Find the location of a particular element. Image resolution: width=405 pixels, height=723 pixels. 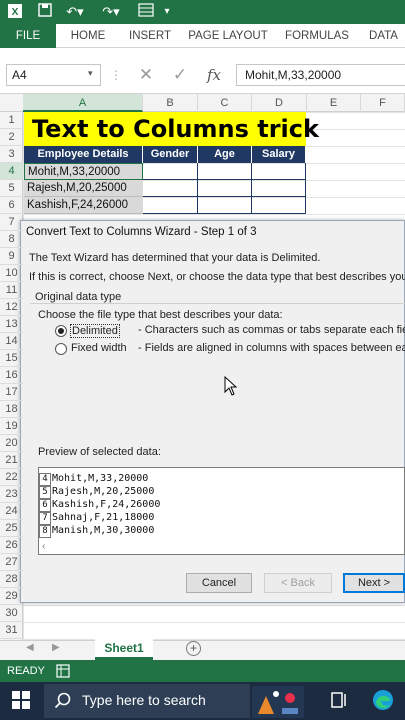

data-cell: Mohit,M,33,20000 is located at coordinates (83, 171).